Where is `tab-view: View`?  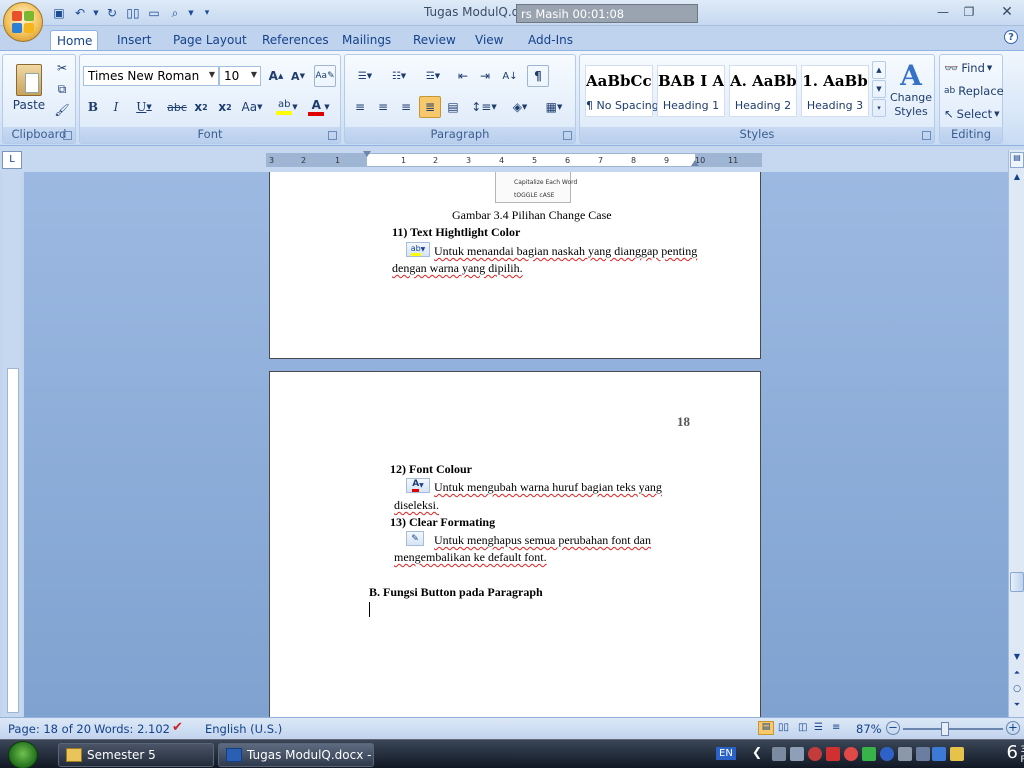 tab-view: View is located at coordinates (489, 40).